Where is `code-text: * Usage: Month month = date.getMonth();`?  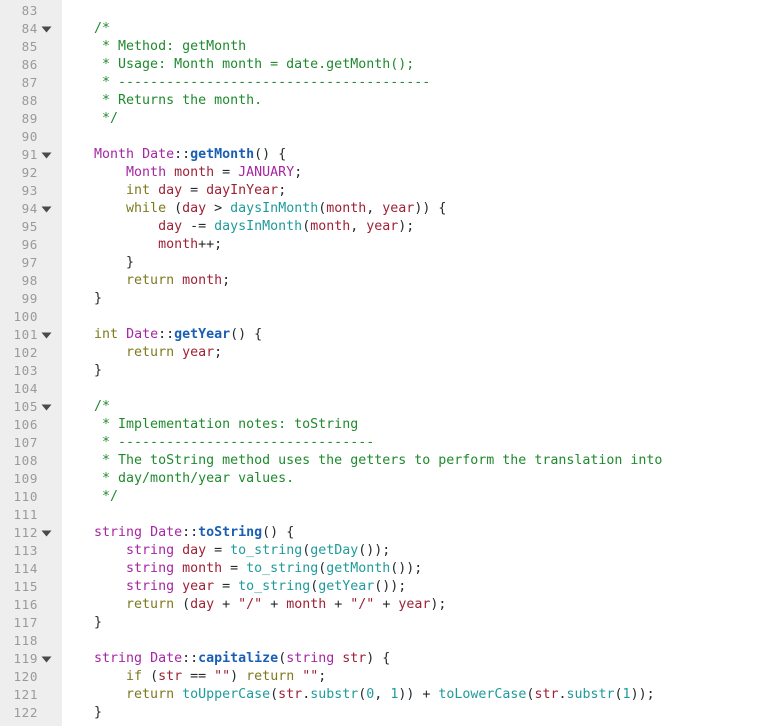 code-text: * Usage: Month month = date.getMonth(); is located at coordinates (238, 65).